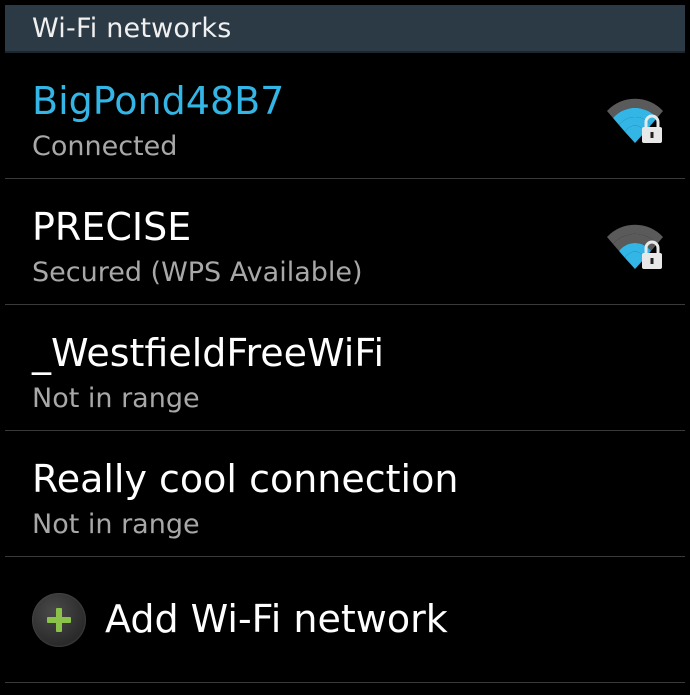  I want to click on network-name: BigPond48B7, so click(158, 101).